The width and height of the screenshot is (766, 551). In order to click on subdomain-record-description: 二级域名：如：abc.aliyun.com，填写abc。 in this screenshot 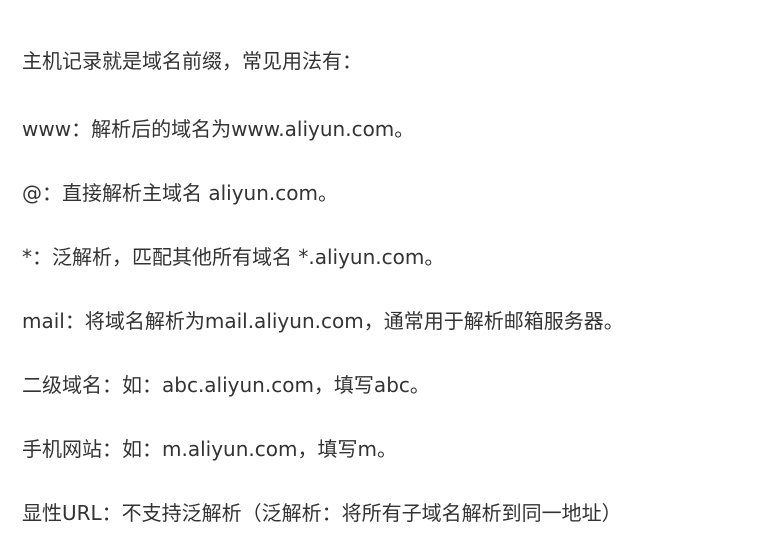, I will do `click(226, 385)`.